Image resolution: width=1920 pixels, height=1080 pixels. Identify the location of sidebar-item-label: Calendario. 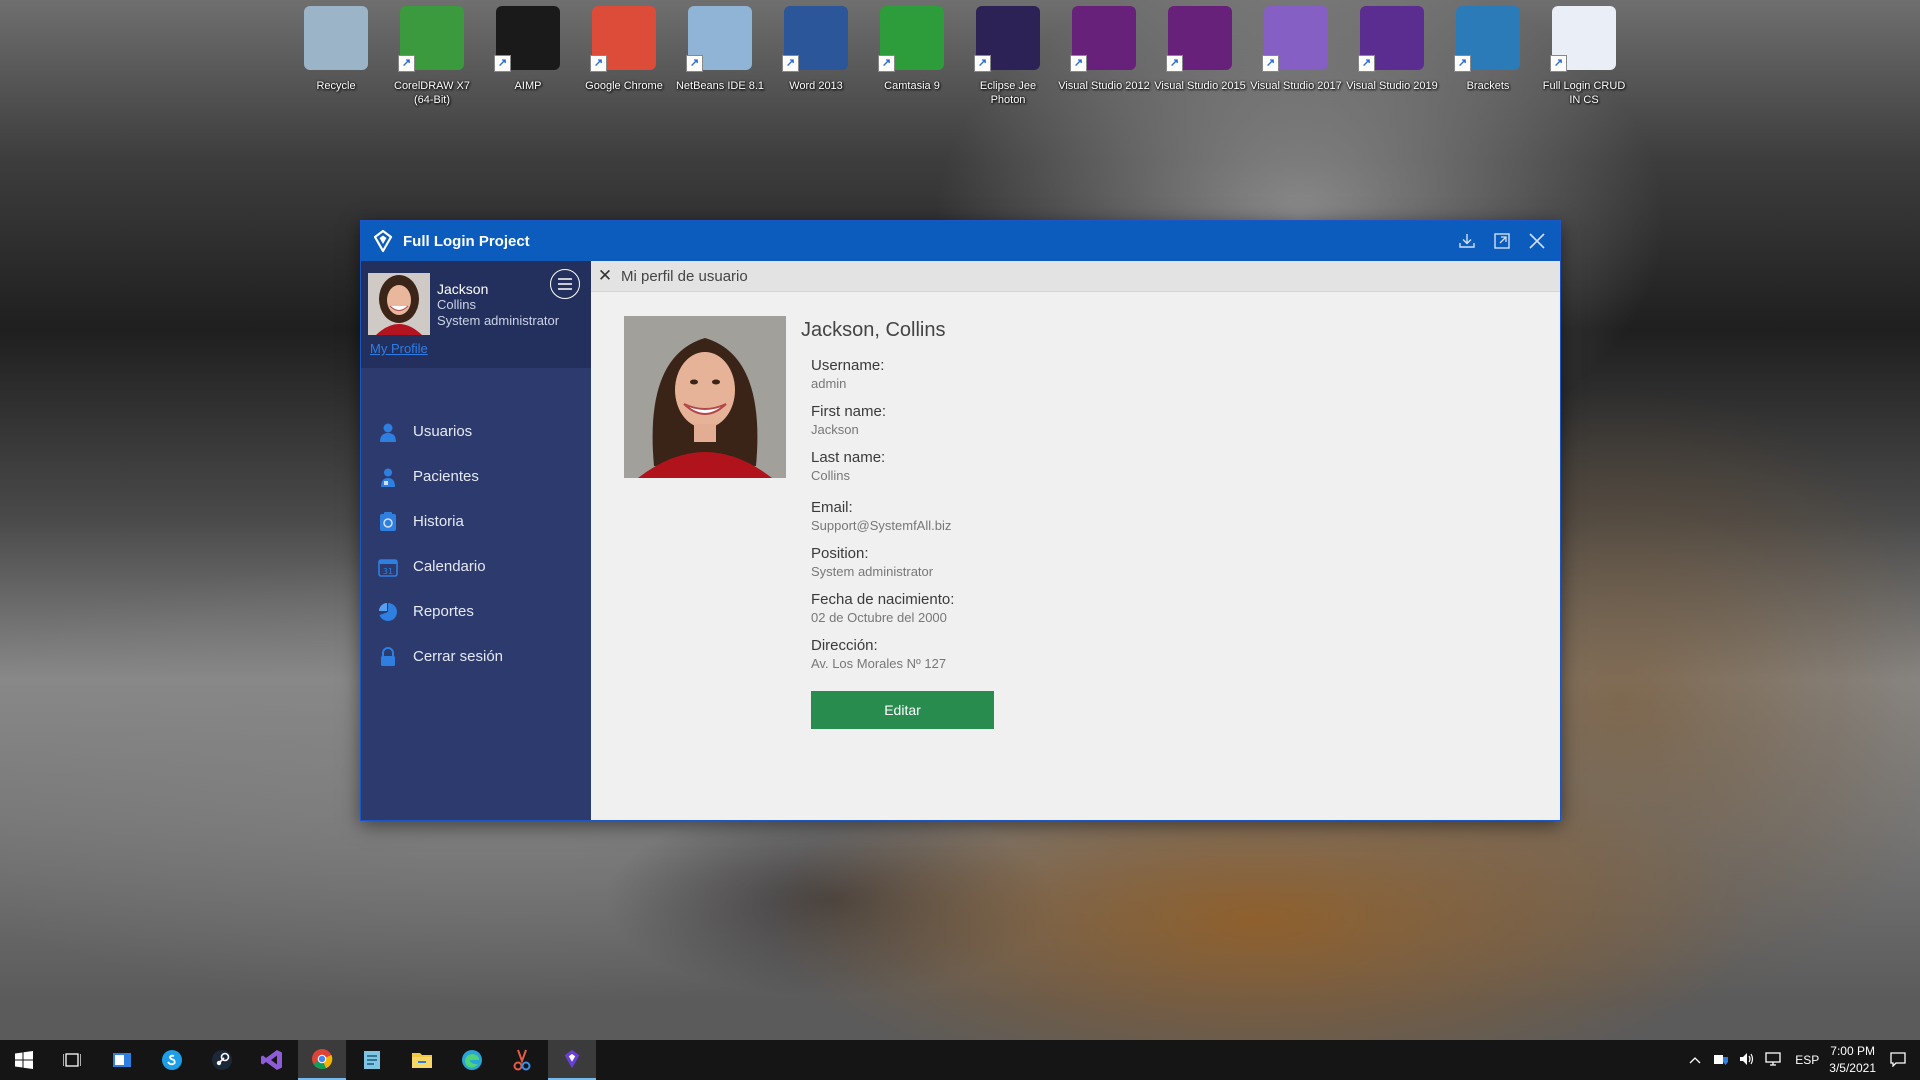
(449, 566).